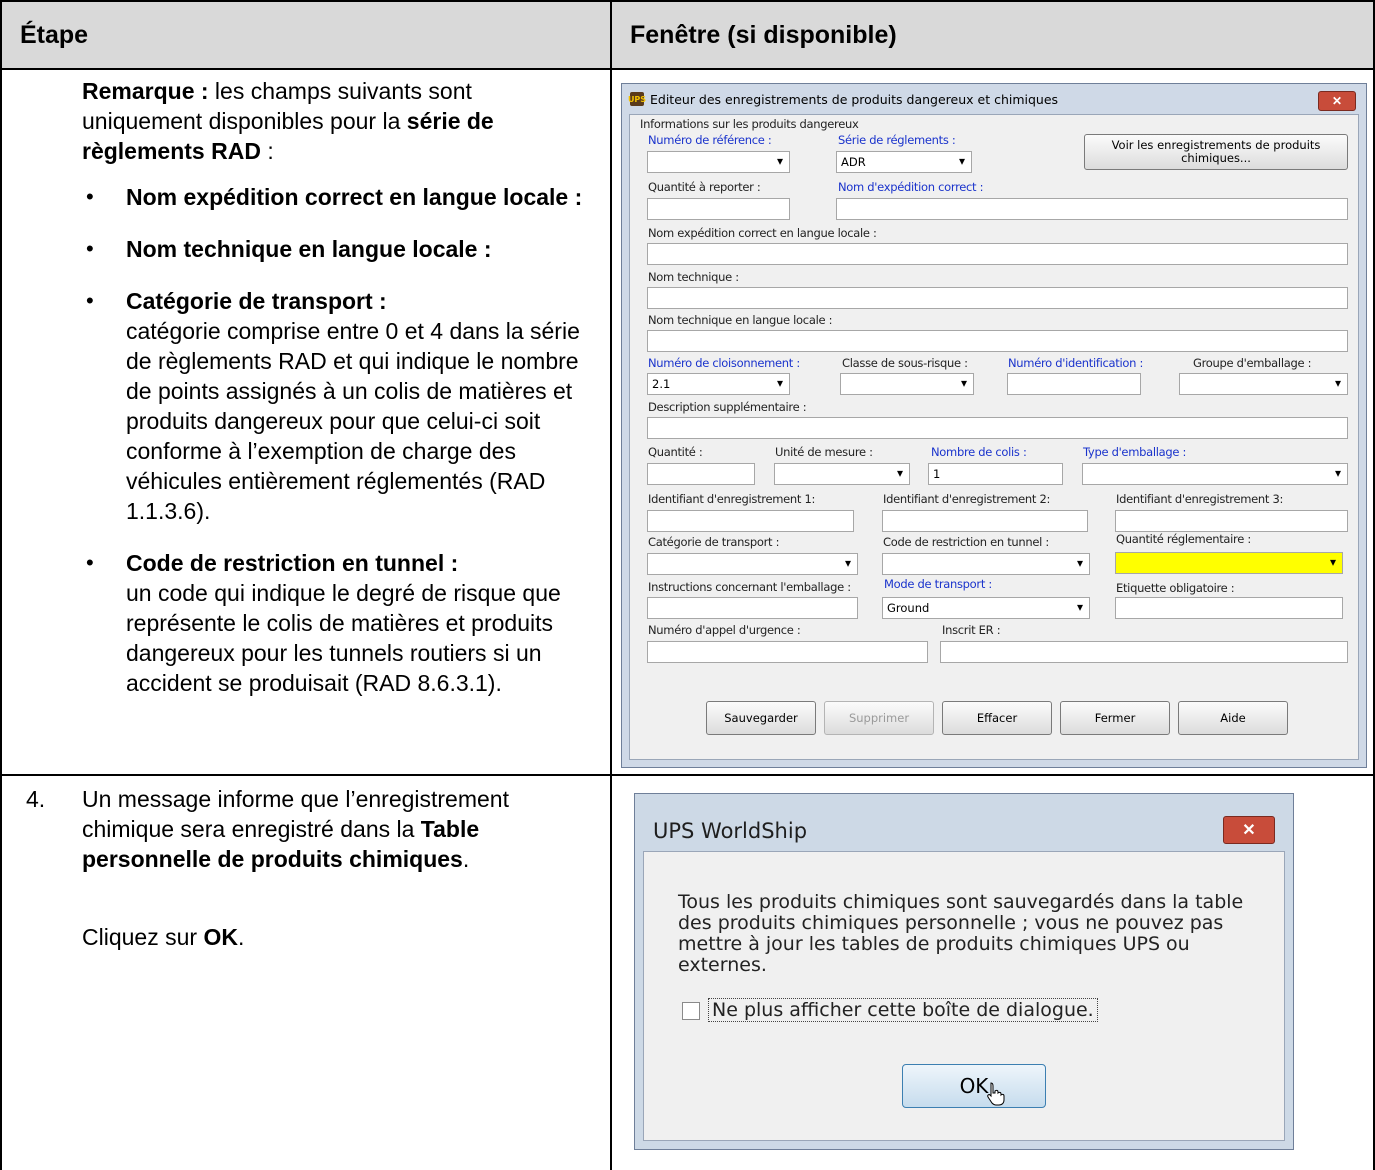 The width and height of the screenshot is (1375, 1170). I want to click on serie-dropdown: ADR, so click(904, 162).